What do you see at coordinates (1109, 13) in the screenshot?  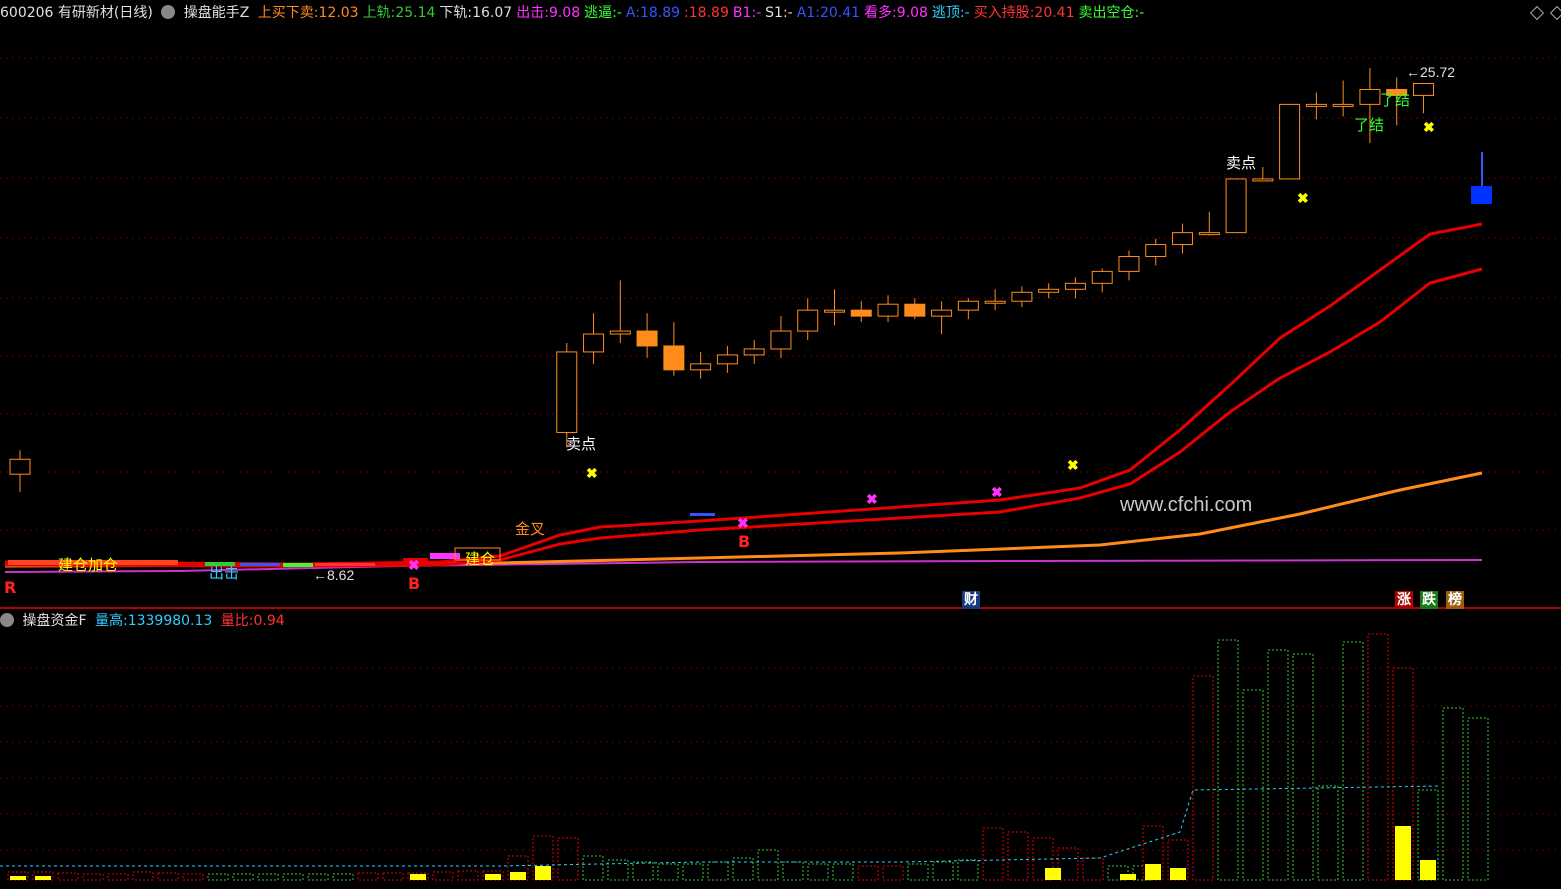 I see `header-field-label: 卖出空仓:` at bounding box center [1109, 13].